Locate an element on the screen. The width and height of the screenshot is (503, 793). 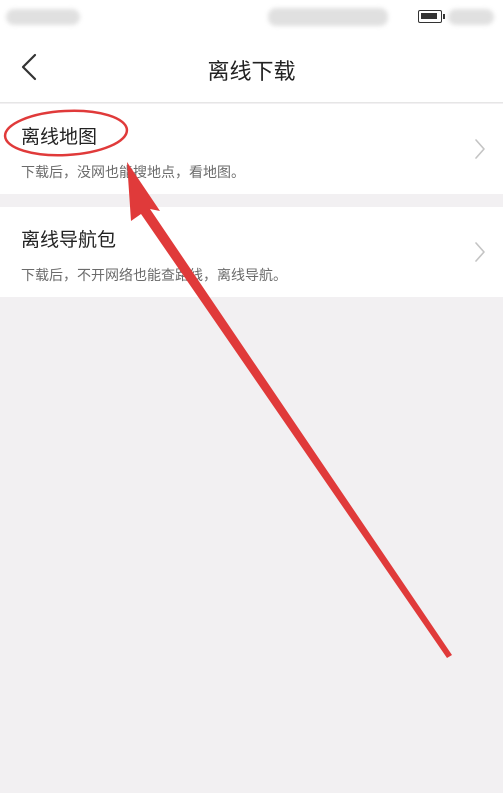
battery-icon is located at coordinates (431, 16).